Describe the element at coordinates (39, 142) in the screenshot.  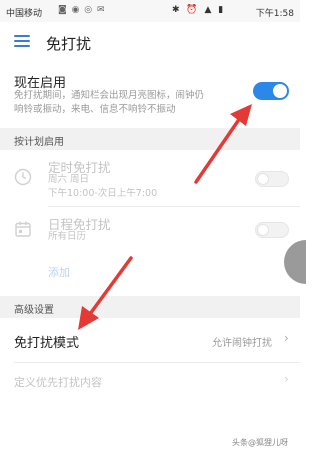
I see `section-header-scheduled-label: 按计划启用` at that location.